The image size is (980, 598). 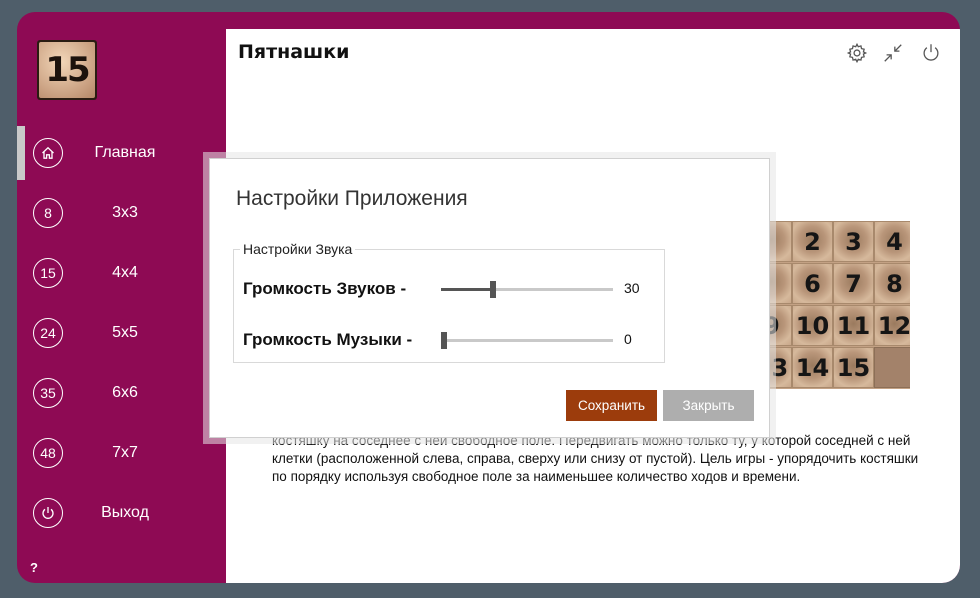 I want to click on sidebar-item-4x4: 15 4x4, so click(x=121, y=273).